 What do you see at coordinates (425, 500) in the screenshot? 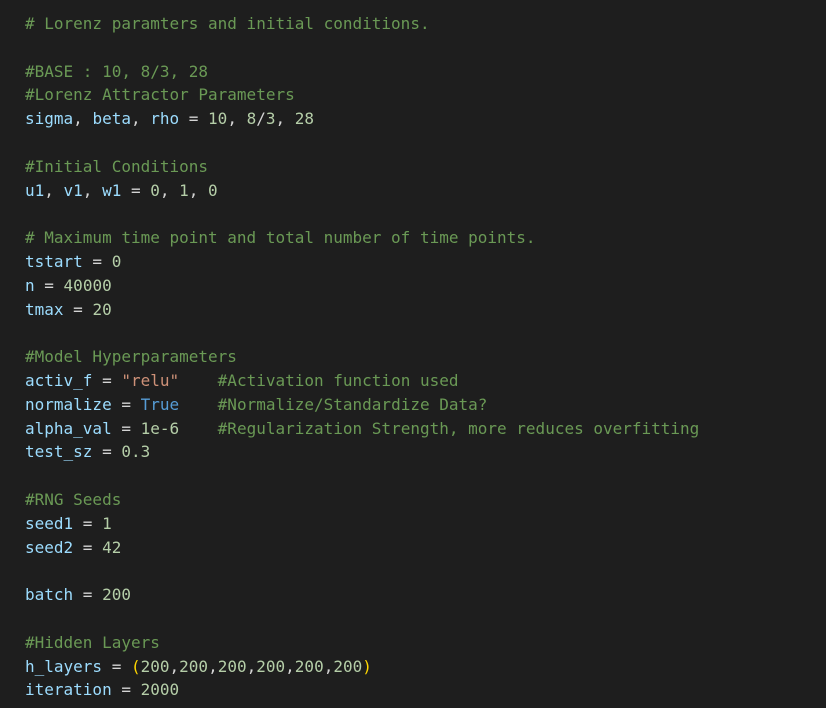
I see `code-line: #RNG Seeds` at bounding box center [425, 500].